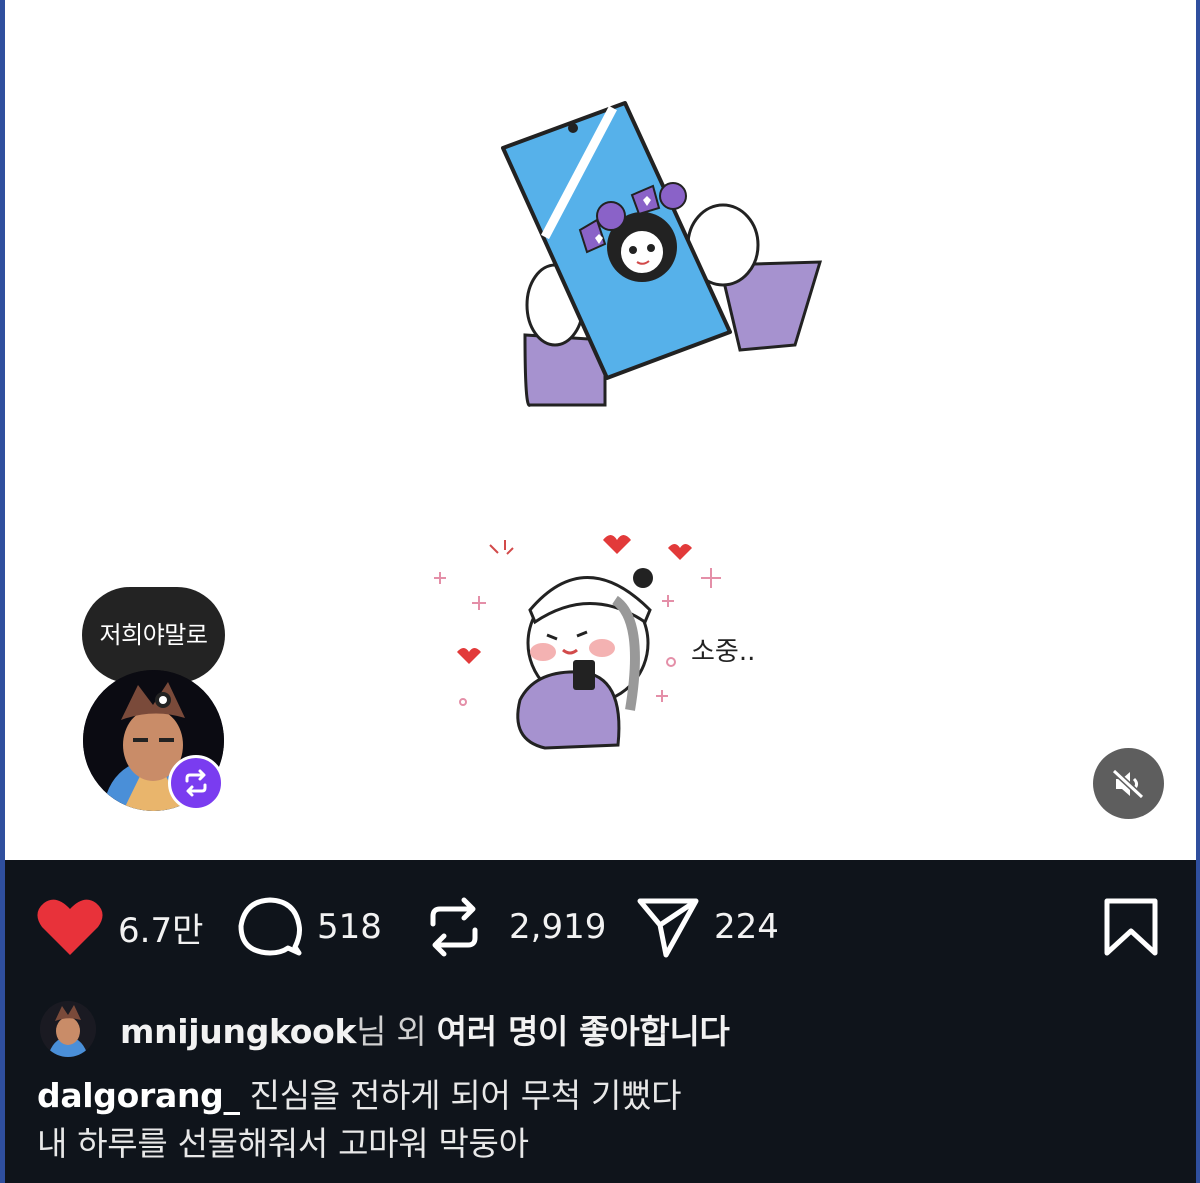  I want to click on comment-button: 518, so click(309, 927).